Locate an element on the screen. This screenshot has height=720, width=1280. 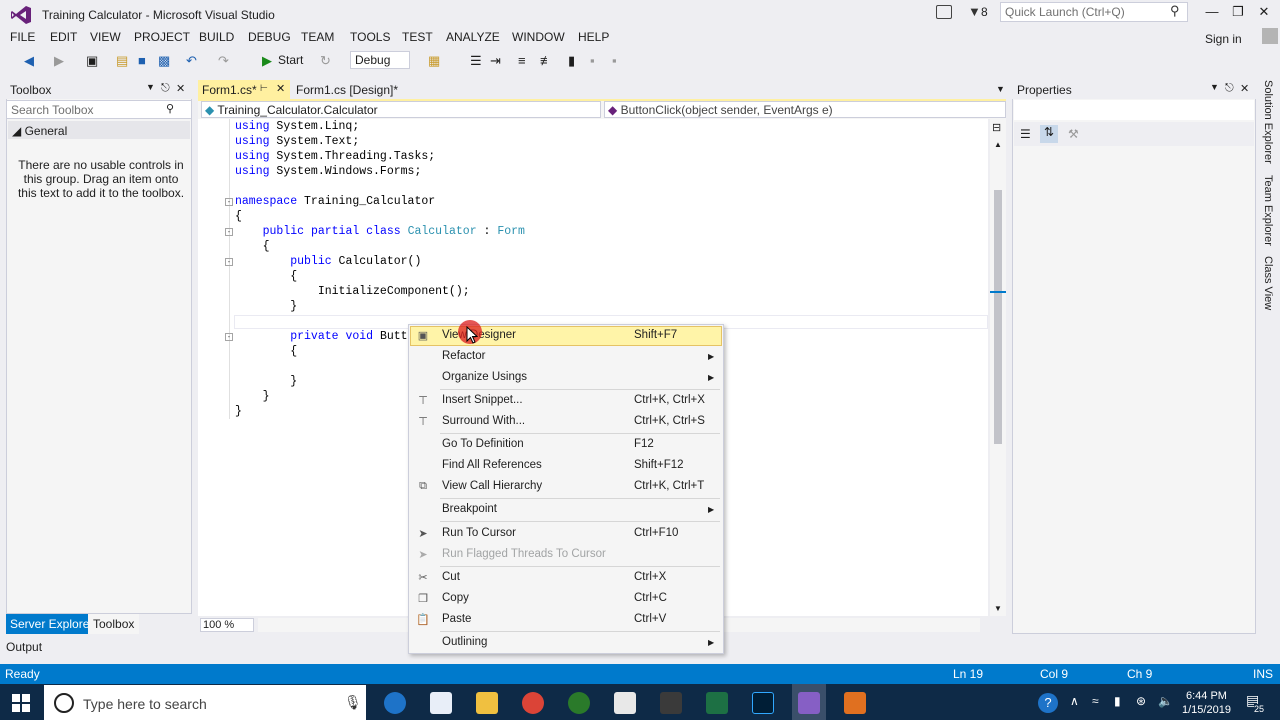
menu-build: BUILD is located at coordinates (216, 37).